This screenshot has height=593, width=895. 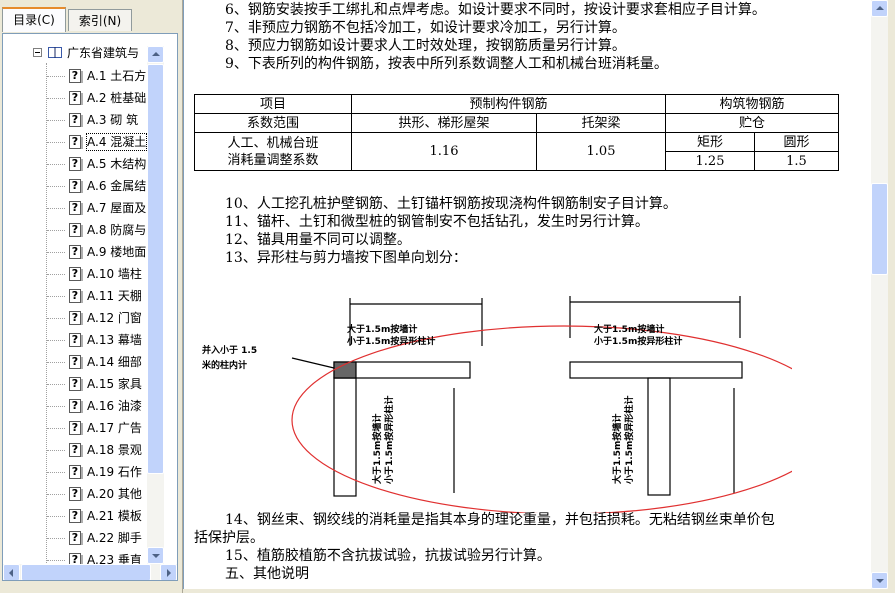 What do you see at coordinates (102, 429) in the screenshot?
I see `tree-item: ? A.17 广告` at bounding box center [102, 429].